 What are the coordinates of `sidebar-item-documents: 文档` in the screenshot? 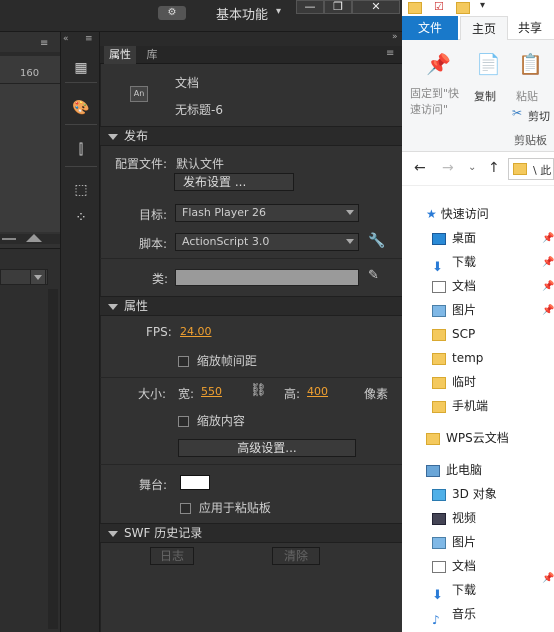 It's located at (454, 286).